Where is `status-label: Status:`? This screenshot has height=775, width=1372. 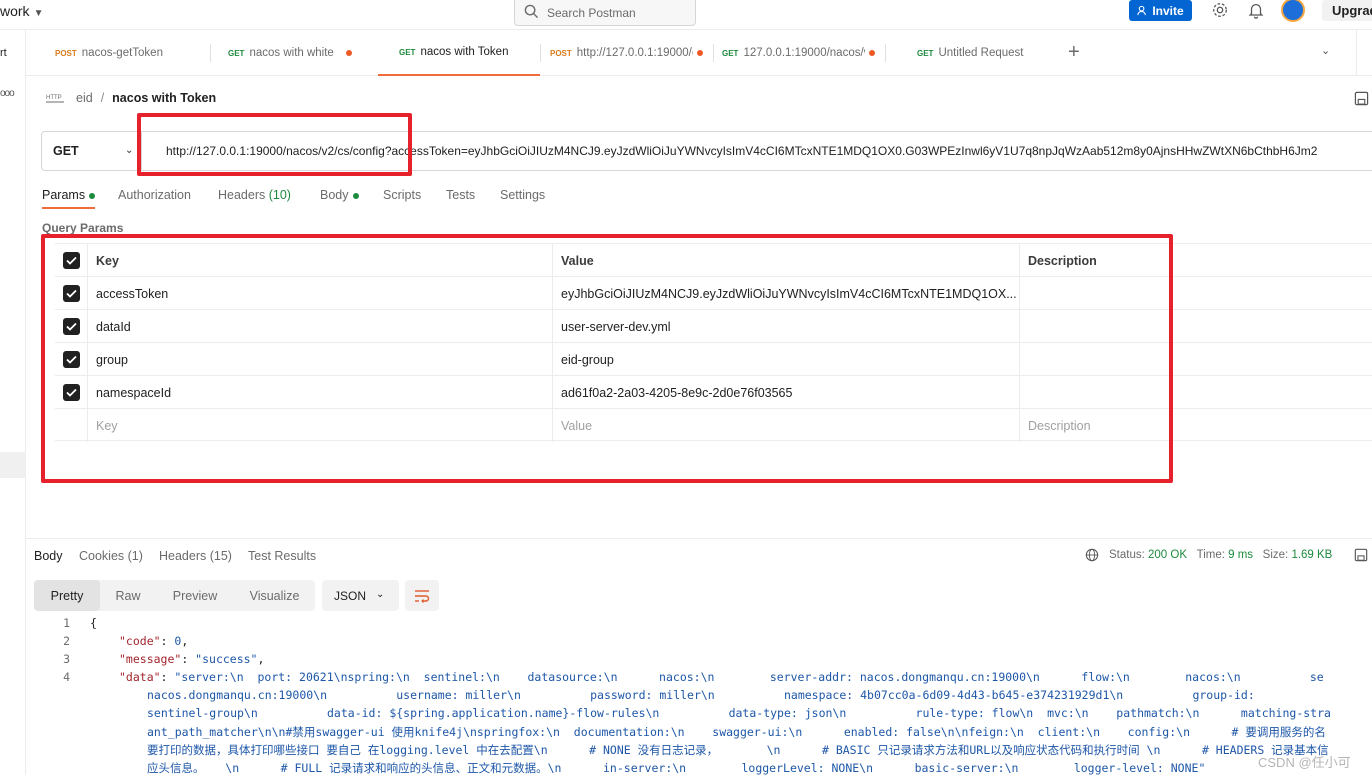 status-label: Status: is located at coordinates (1127, 555).